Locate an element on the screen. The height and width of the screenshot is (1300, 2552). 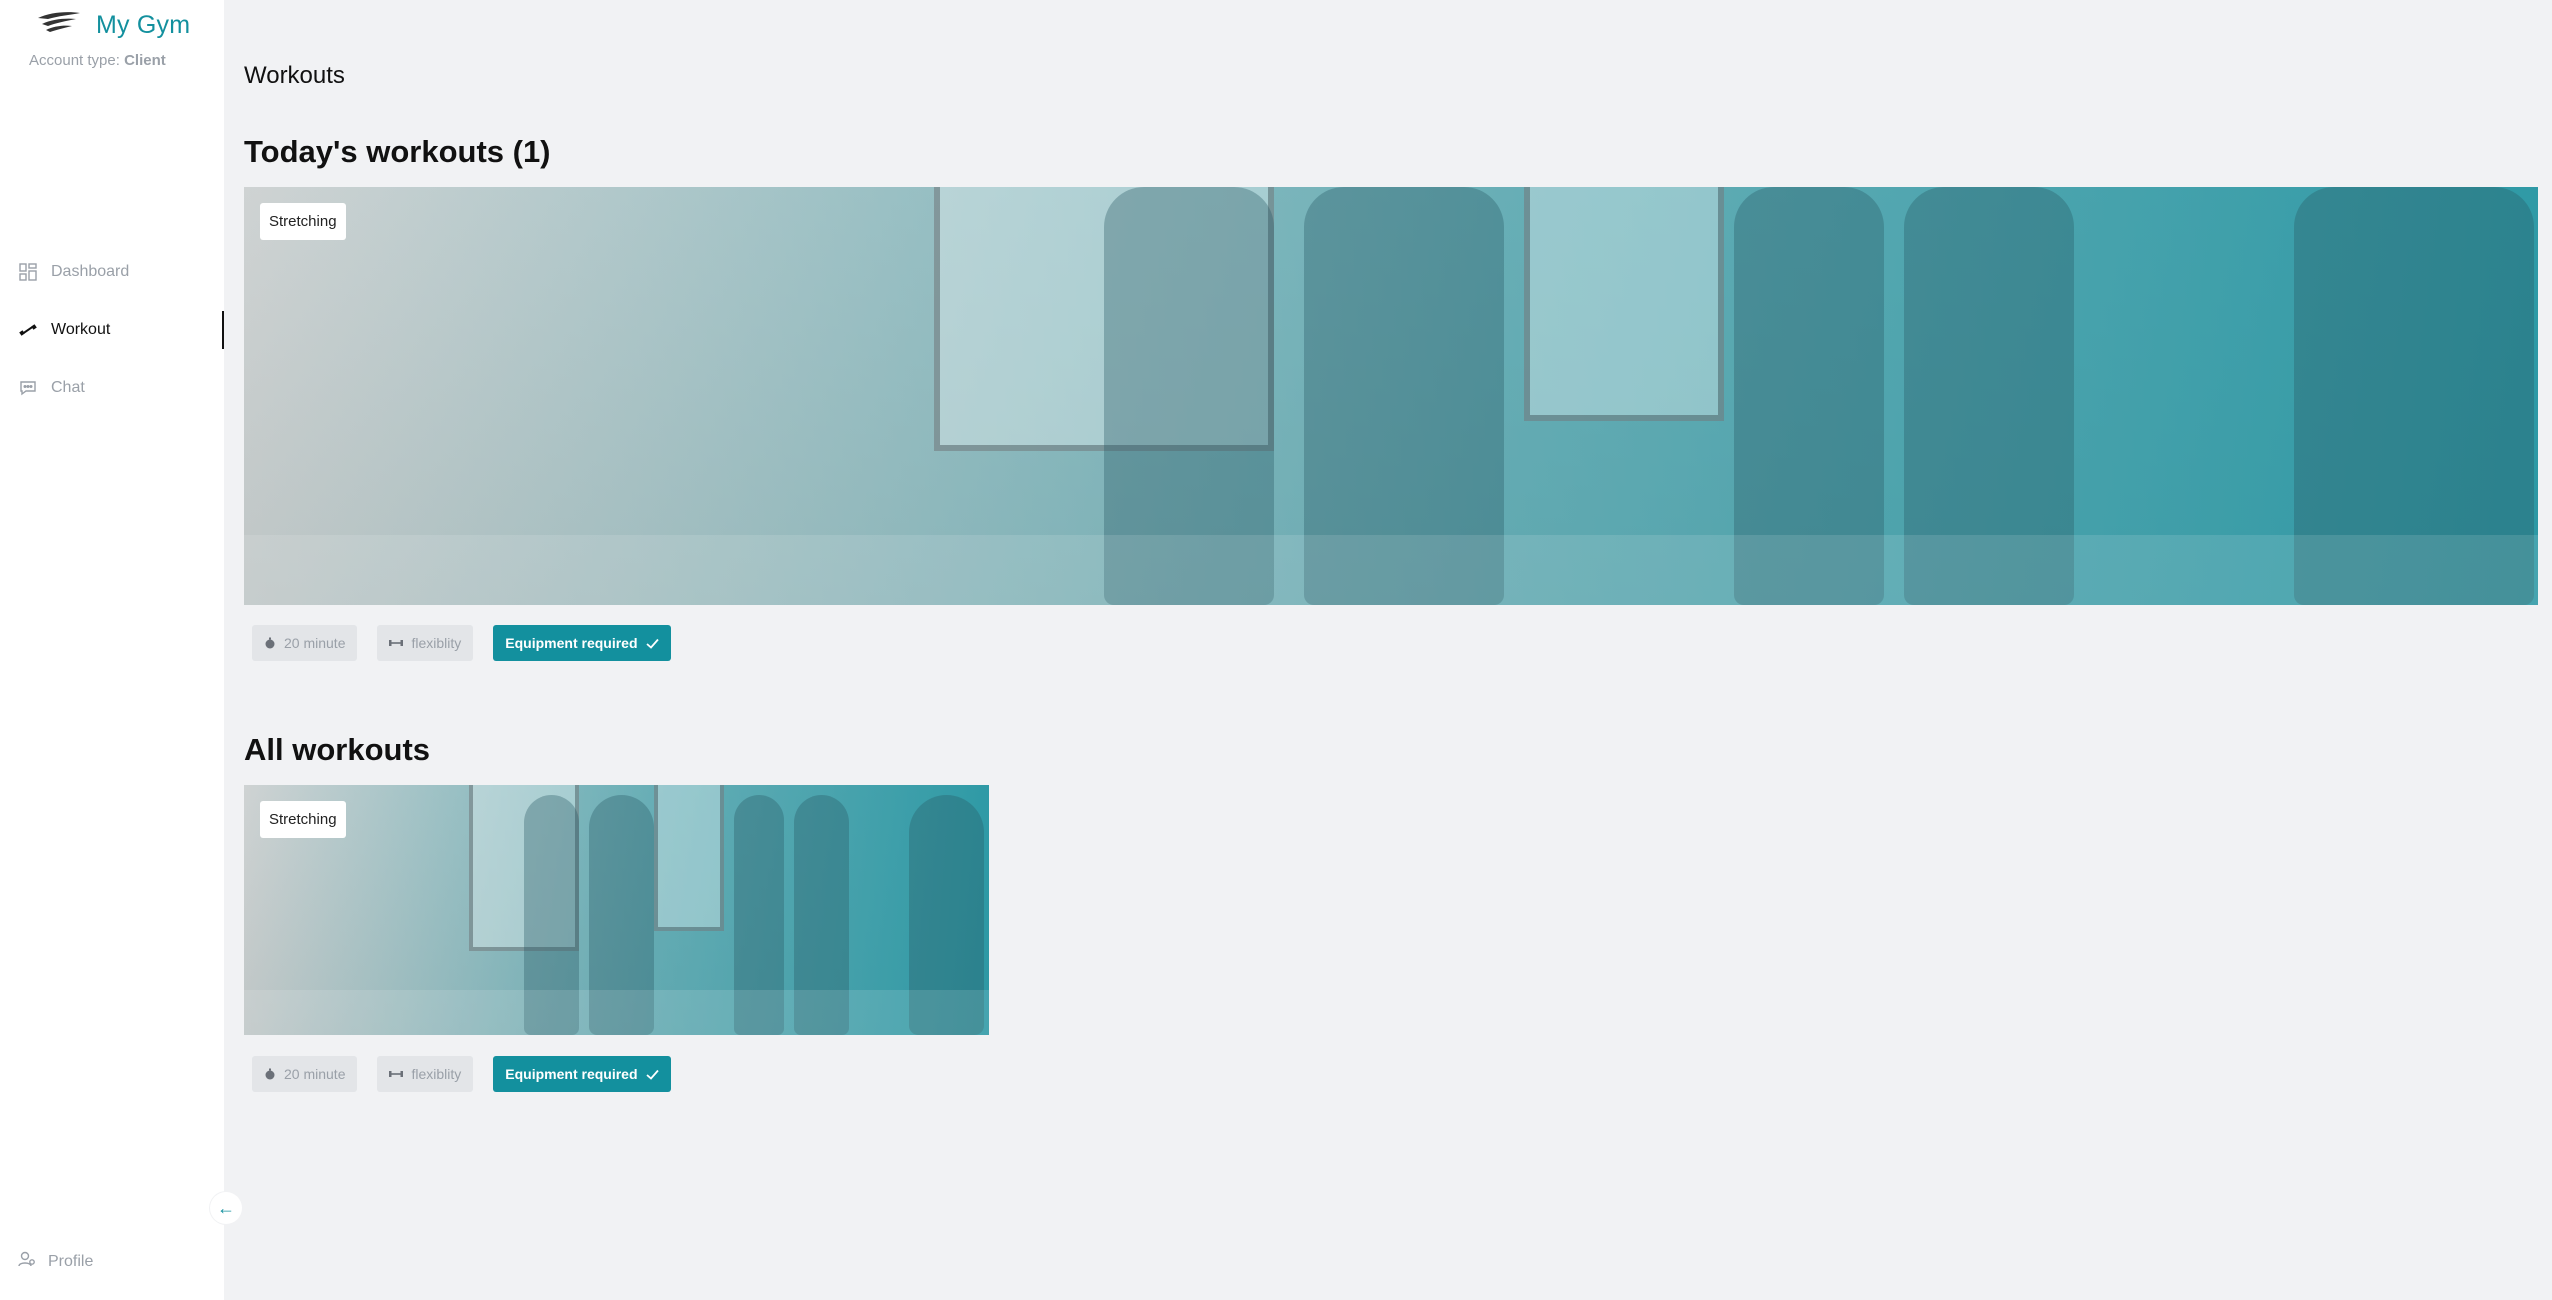
sidebar-item-label: Chat is located at coordinates (68, 387).